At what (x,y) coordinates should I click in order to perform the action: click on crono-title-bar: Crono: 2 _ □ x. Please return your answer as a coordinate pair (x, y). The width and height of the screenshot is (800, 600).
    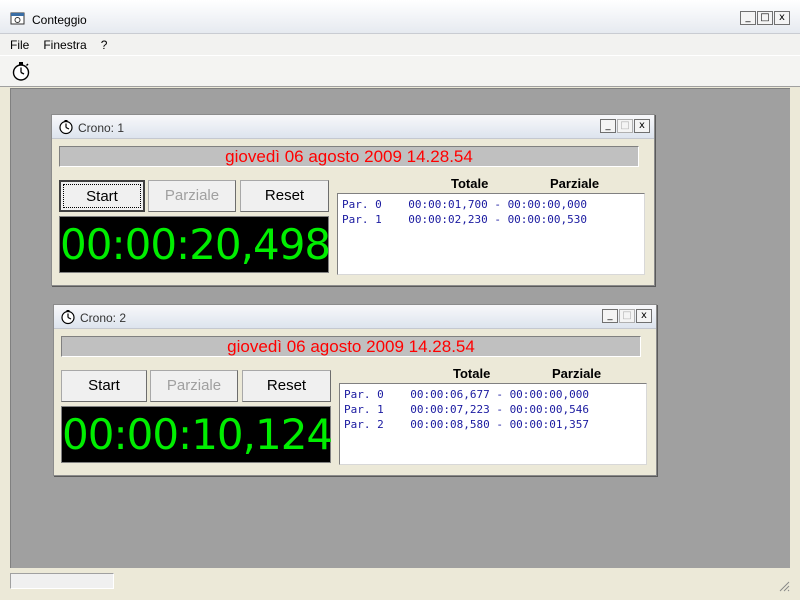
    Looking at the image, I should click on (355, 317).